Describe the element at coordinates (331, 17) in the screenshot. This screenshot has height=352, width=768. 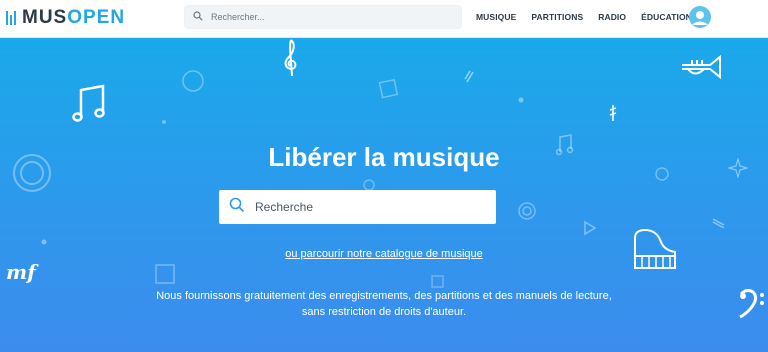
I see `header-search-input` at that location.